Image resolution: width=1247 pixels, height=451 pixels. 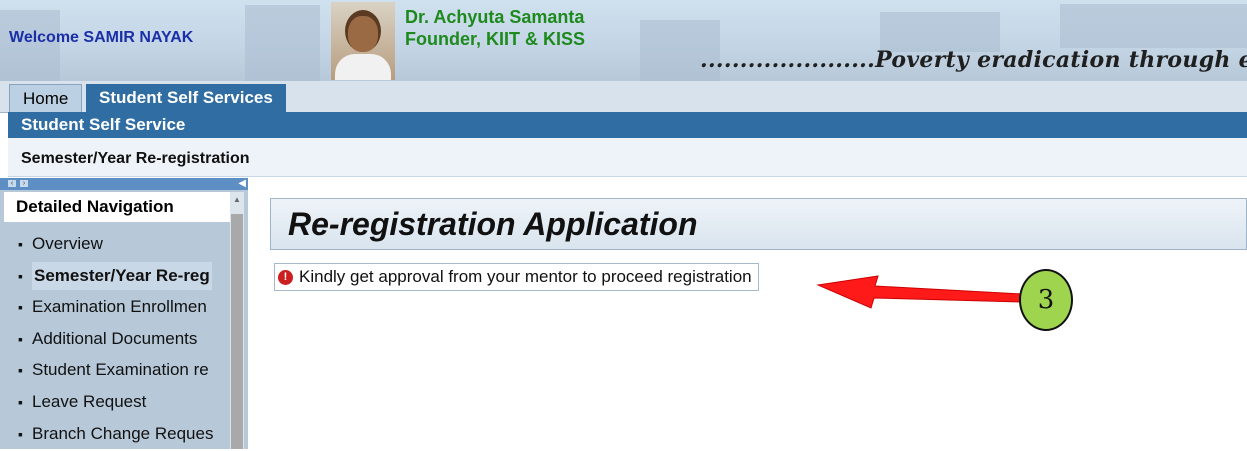 I want to click on page-title-bar: Semester/Year Re-registration, so click(x=627, y=157).